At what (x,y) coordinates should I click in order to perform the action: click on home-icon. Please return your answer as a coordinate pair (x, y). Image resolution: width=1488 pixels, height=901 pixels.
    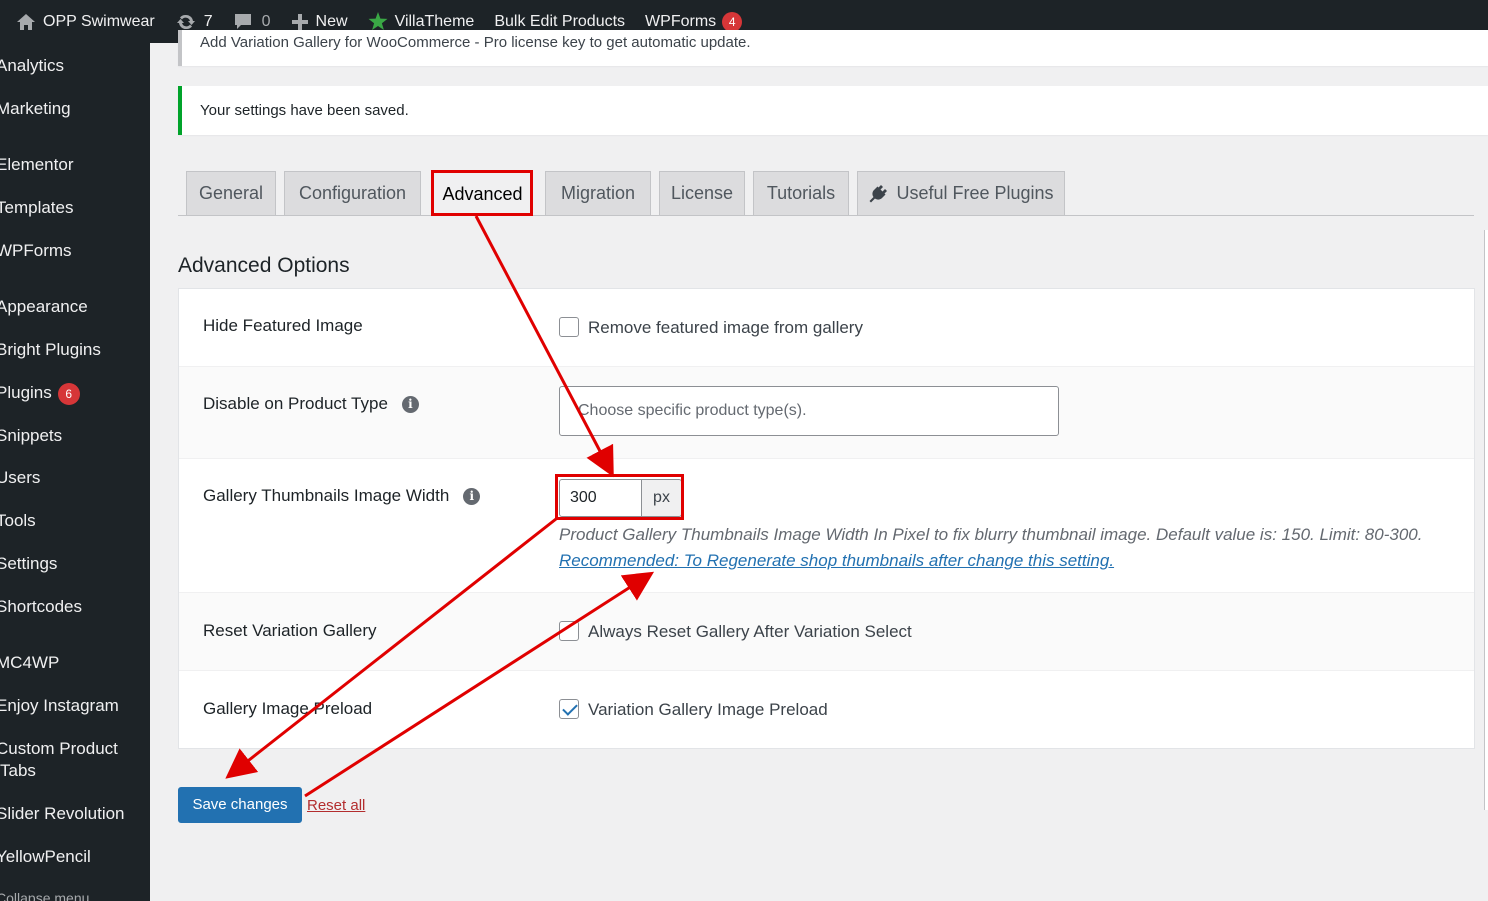
    Looking at the image, I should click on (26, 21).